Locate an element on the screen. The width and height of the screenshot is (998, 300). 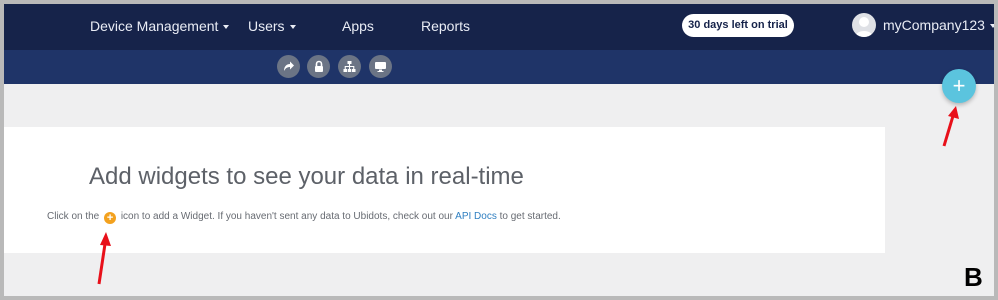
nav-users: Users is located at coordinates (272, 26).